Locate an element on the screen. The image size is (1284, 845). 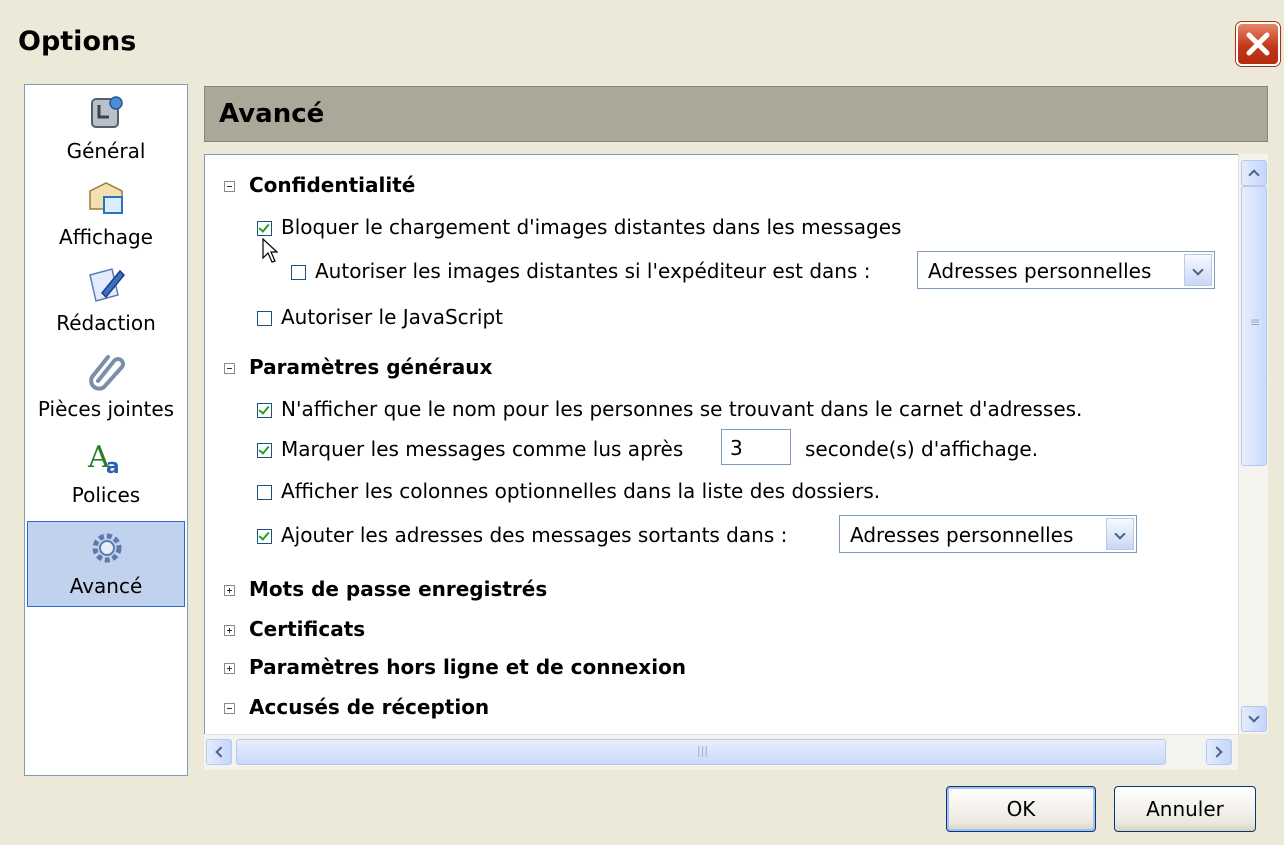
vertical-scrollbar is located at coordinates (1253, 444).